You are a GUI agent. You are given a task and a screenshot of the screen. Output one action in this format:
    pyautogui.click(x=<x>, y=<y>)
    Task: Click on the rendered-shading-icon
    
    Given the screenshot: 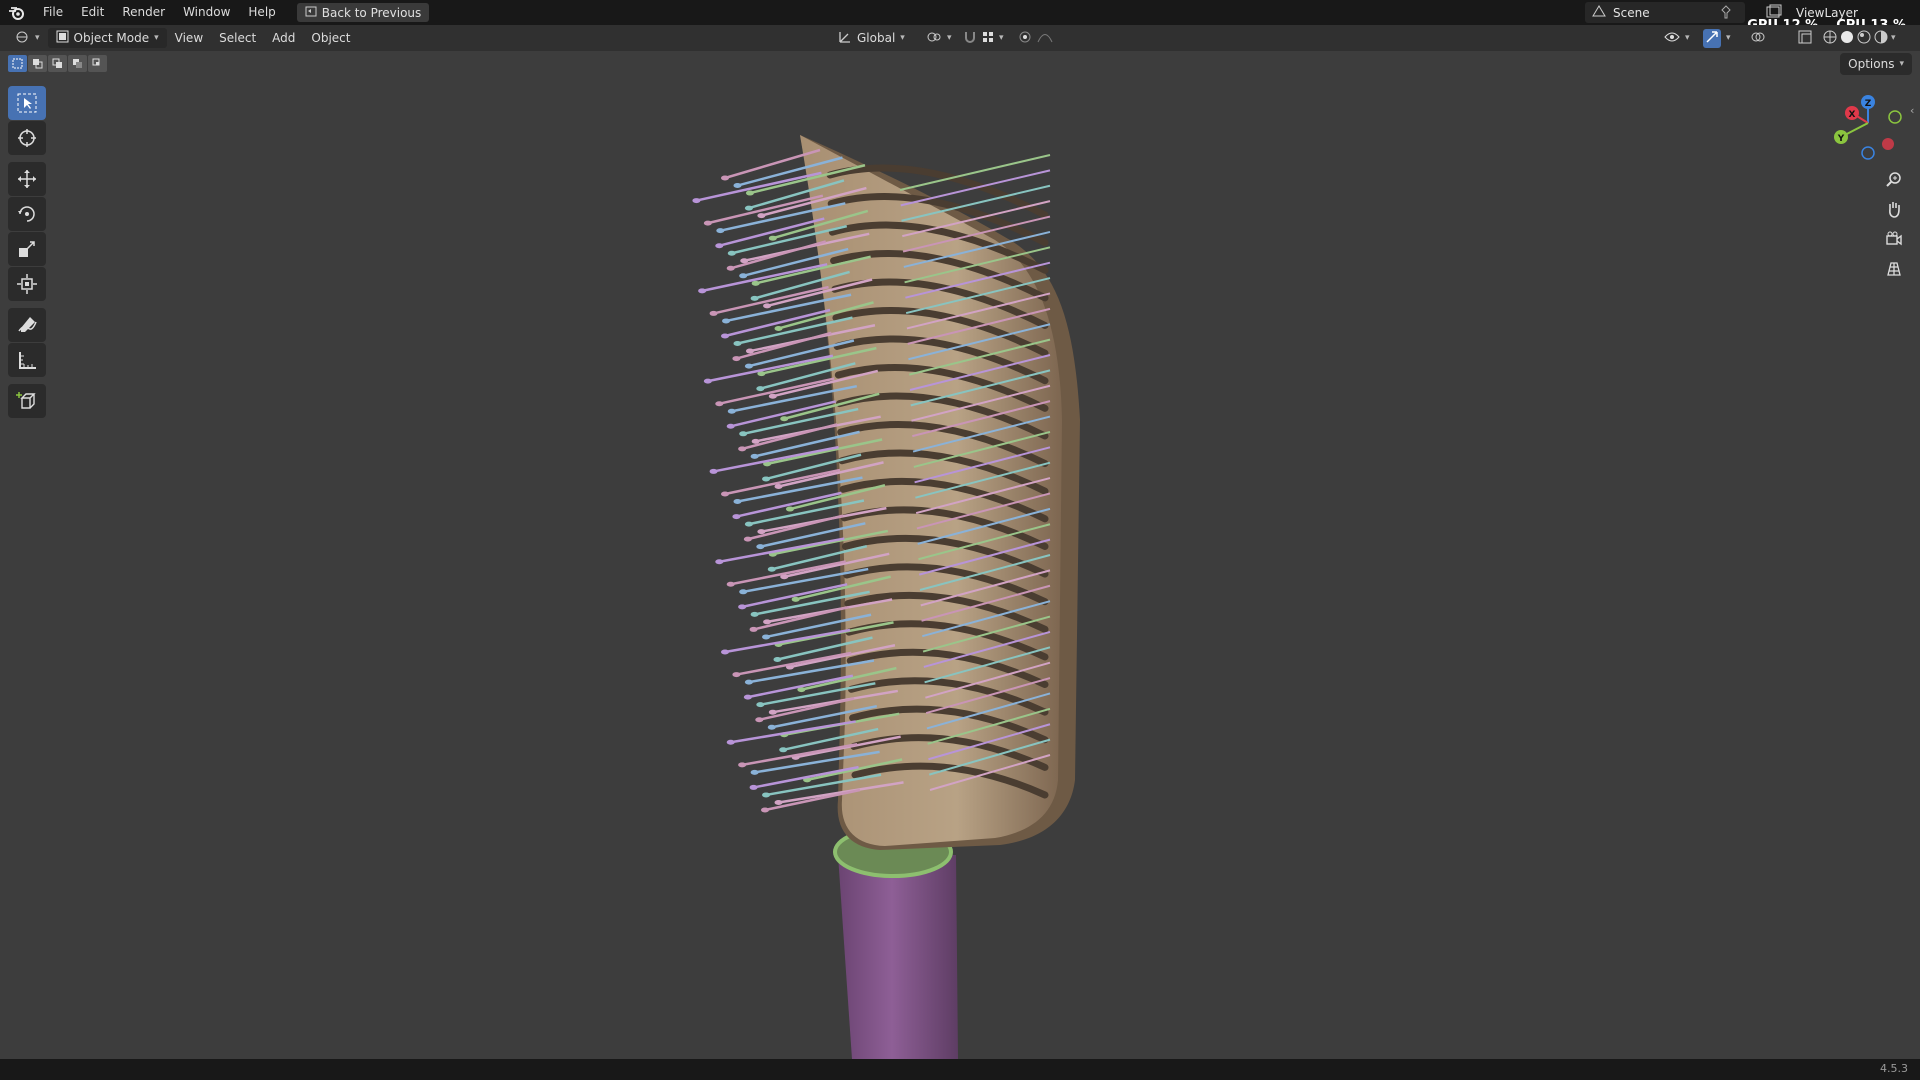 What is the action you would take?
    pyautogui.click(x=1881, y=38)
    